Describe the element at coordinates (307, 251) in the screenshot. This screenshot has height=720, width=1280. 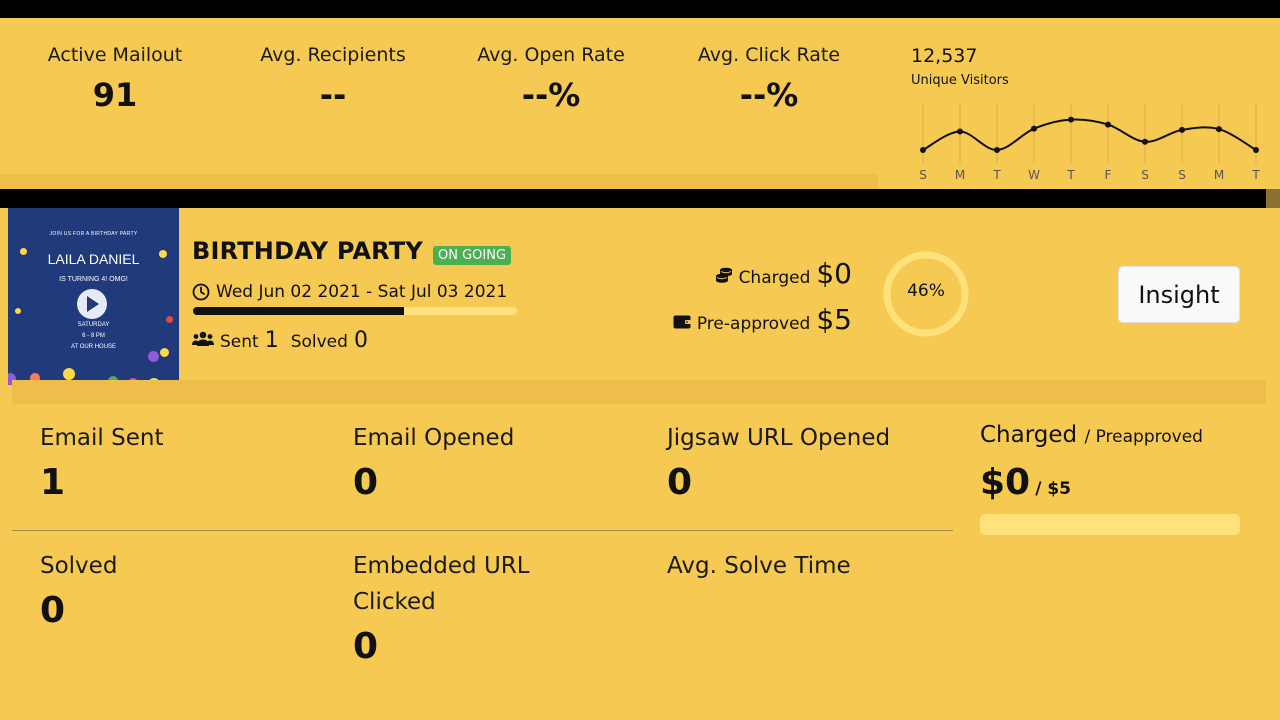
I see `campaign-title: BIRTHDAY PARTY` at that location.